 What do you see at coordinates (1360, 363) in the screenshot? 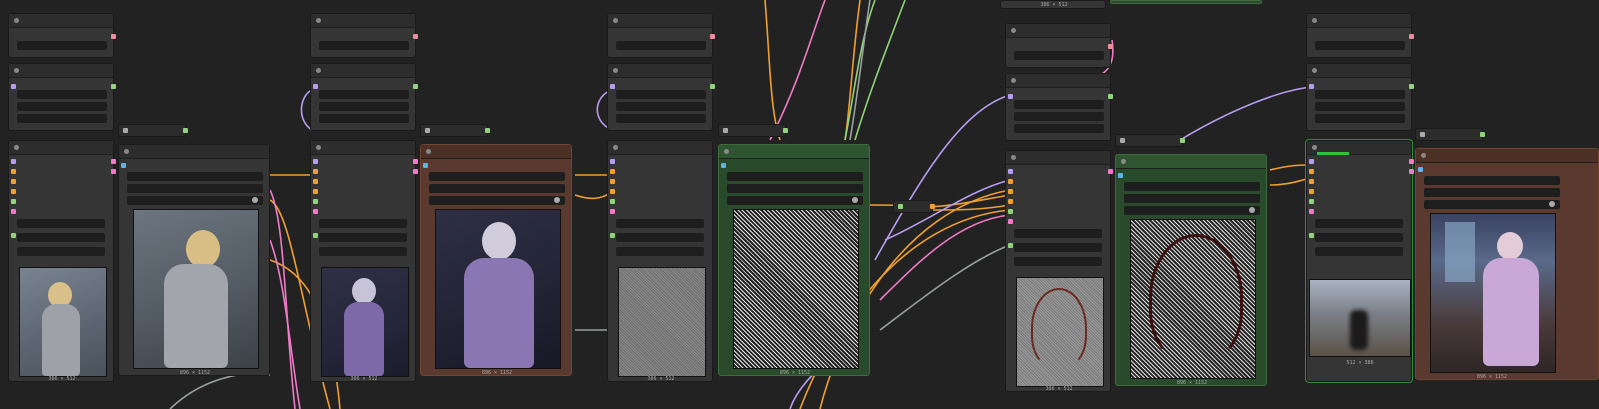
I see `preview-dimension-label: 512 × 386` at bounding box center [1360, 363].